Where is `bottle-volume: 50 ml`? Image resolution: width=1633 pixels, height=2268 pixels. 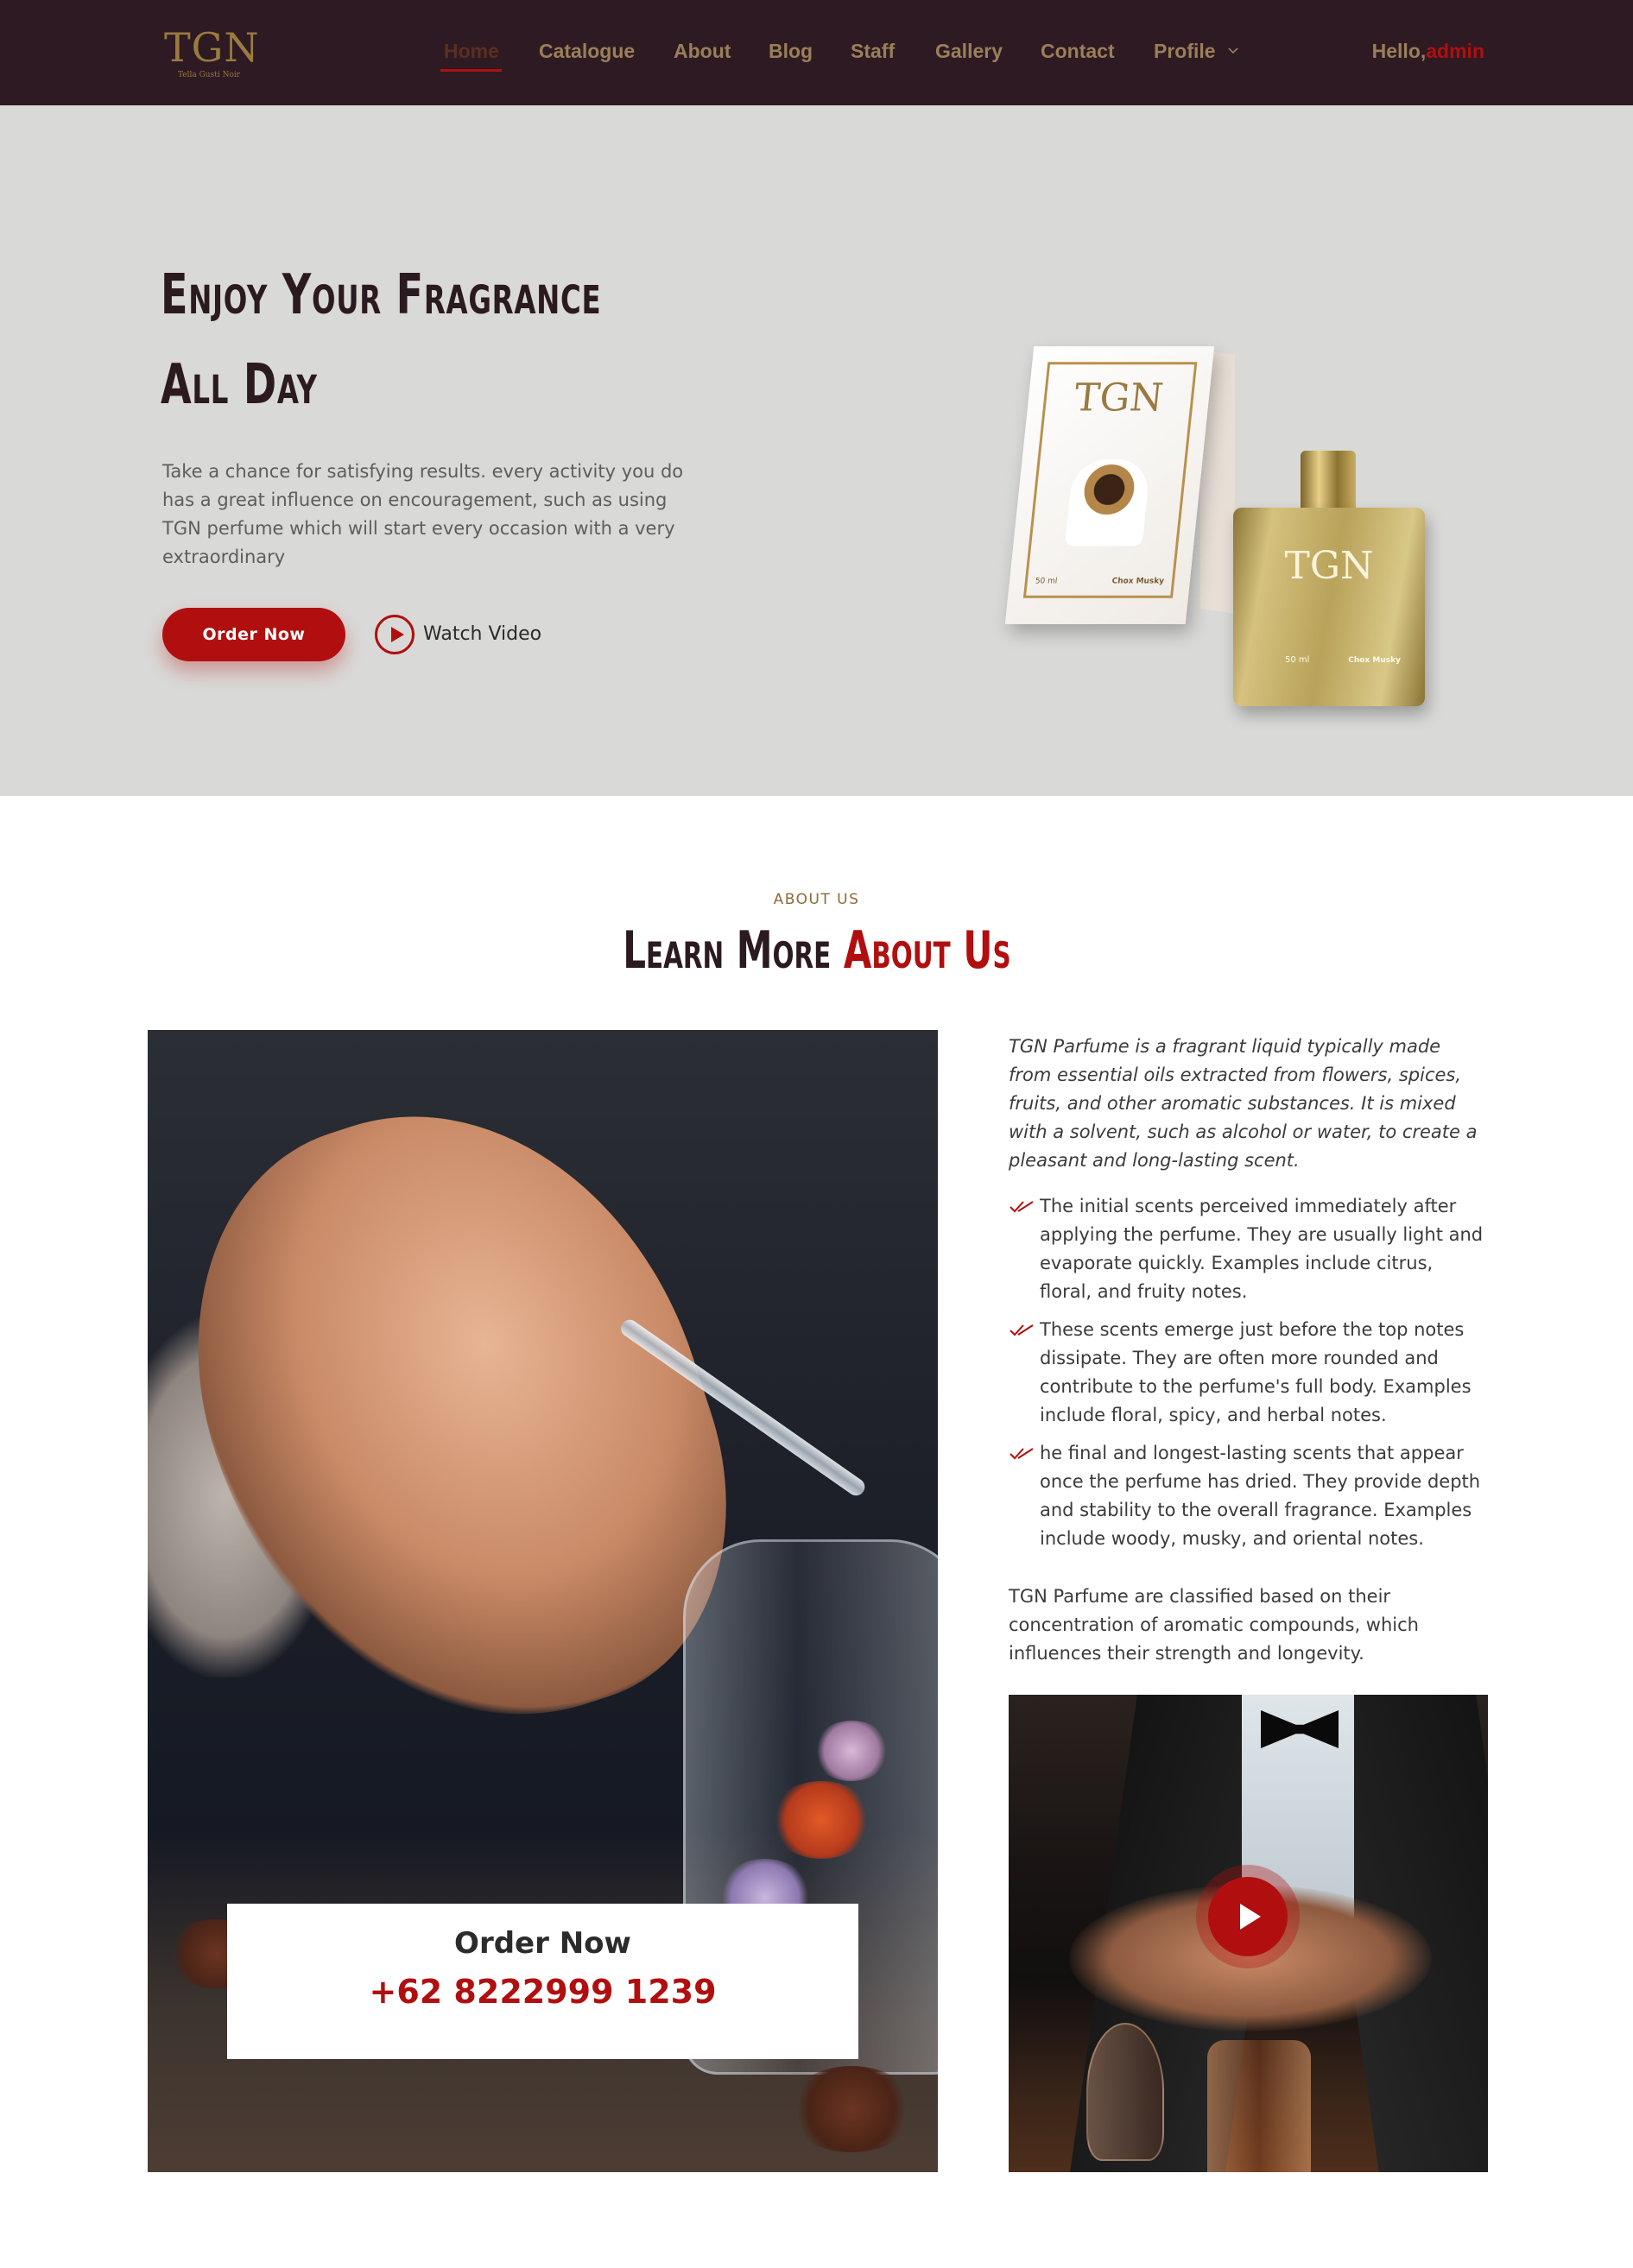 bottle-volume: 50 ml is located at coordinates (1297, 660).